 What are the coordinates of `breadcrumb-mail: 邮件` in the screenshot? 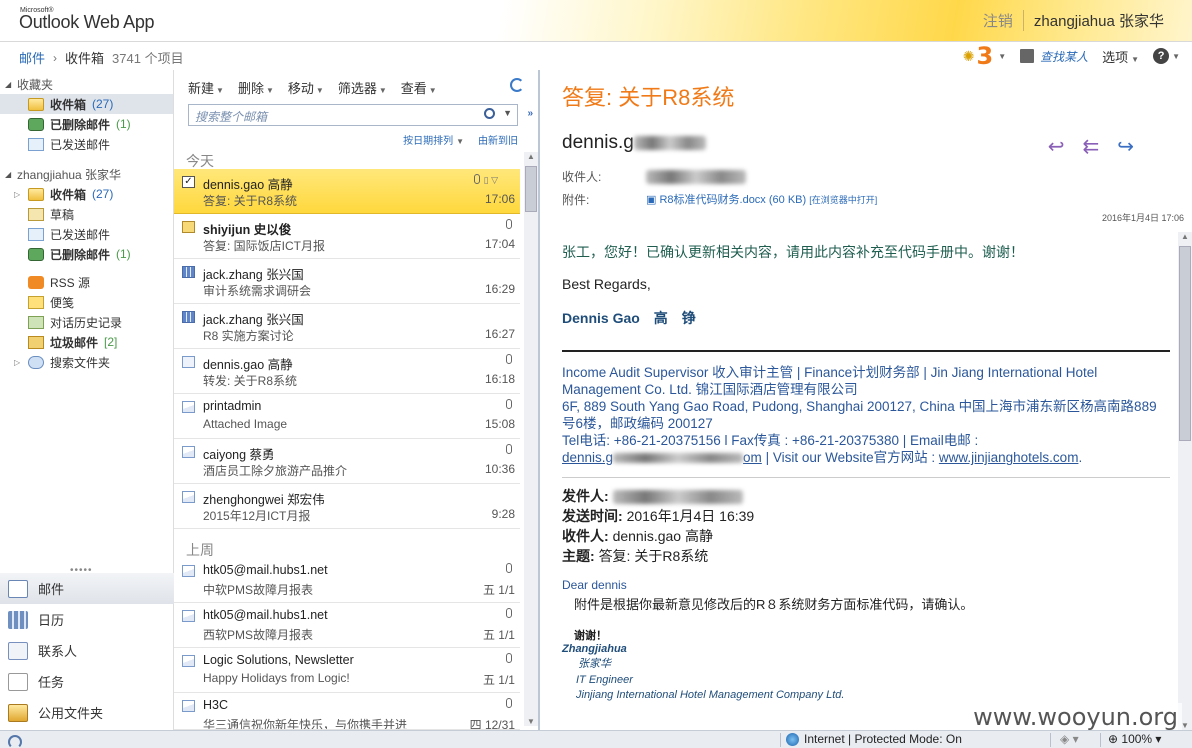 It's located at (32, 57).